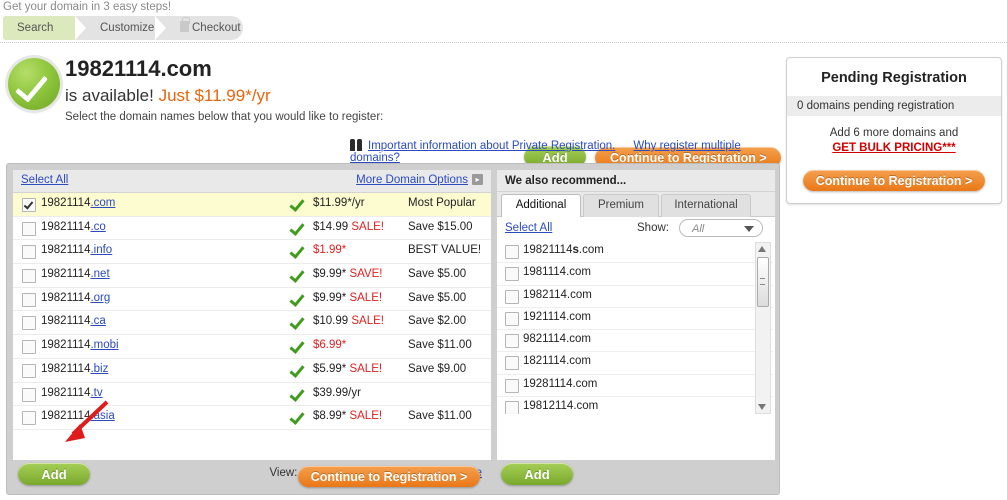 The width and height of the screenshot is (1007, 500). What do you see at coordinates (635, 252) in the screenshot?
I see `list-item: 19821114s.com` at bounding box center [635, 252].